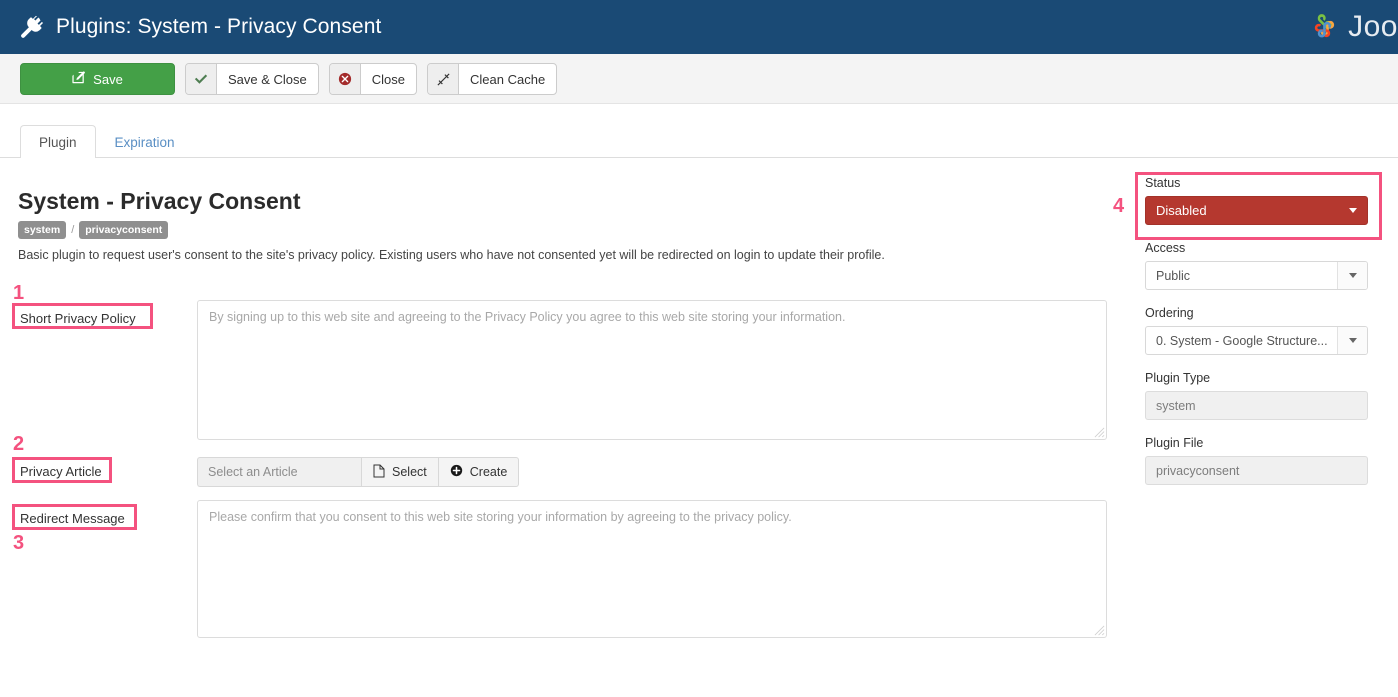  I want to click on plugin-badges: system / privacyconsent, so click(93, 230).